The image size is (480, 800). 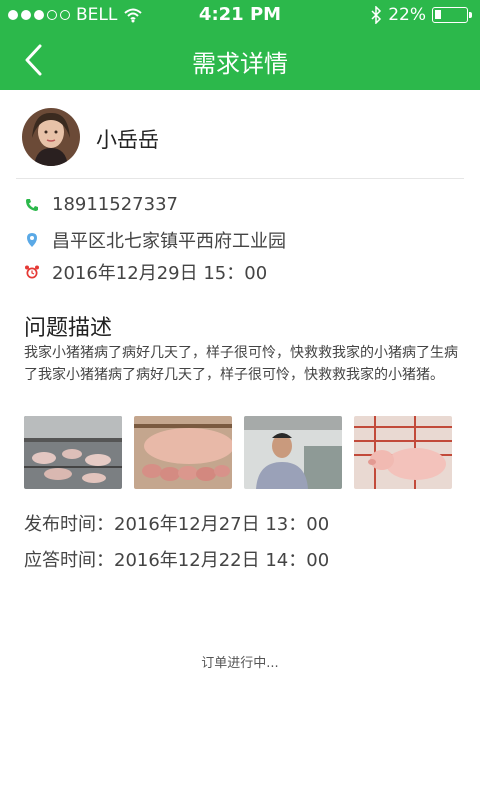 What do you see at coordinates (127, 140) in the screenshot?
I see `user-name: 小岳岳` at bounding box center [127, 140].